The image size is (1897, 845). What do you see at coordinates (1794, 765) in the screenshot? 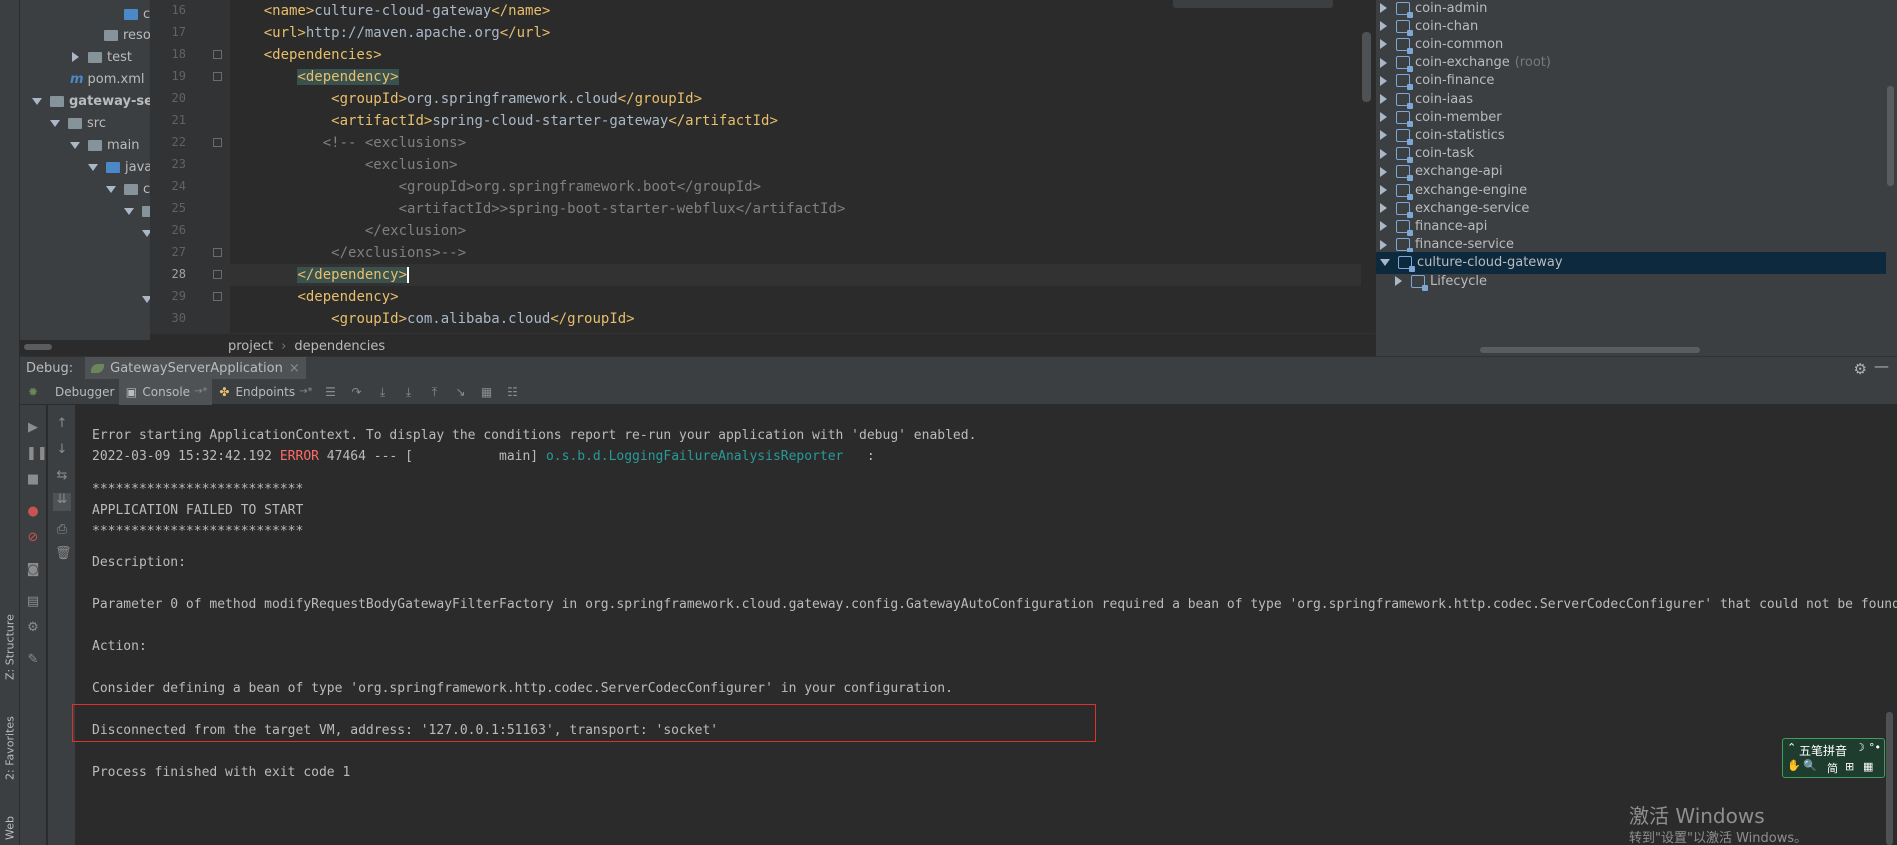
I see `hand-icon: ✋` at bounding box center [1794, 765].